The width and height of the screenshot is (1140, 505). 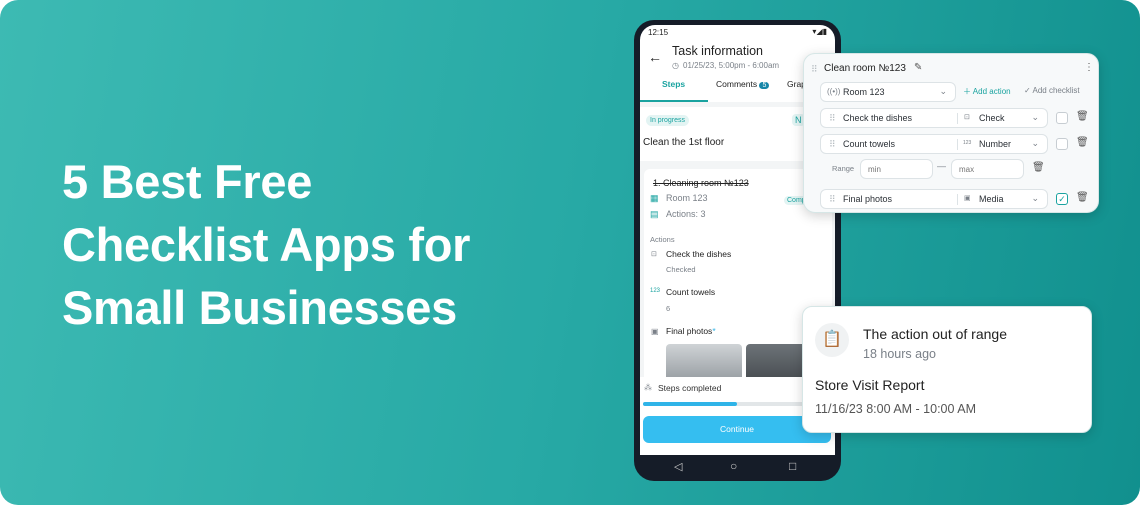 I want to click on media-type-icon: ▣, so click(x=967, y=198).